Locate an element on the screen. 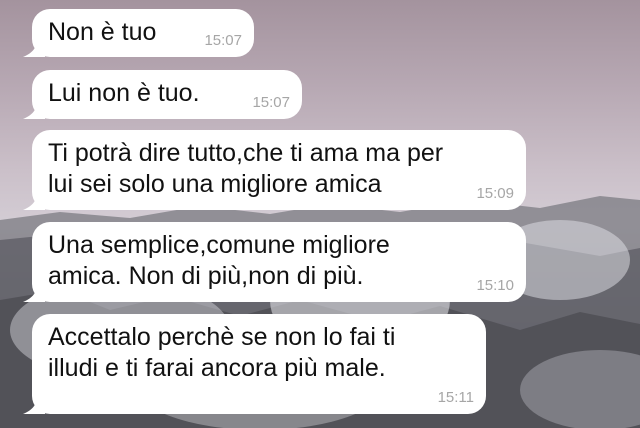  message-bubble-1: Non è tuo 15:07 is located at coordinates (138, 33).